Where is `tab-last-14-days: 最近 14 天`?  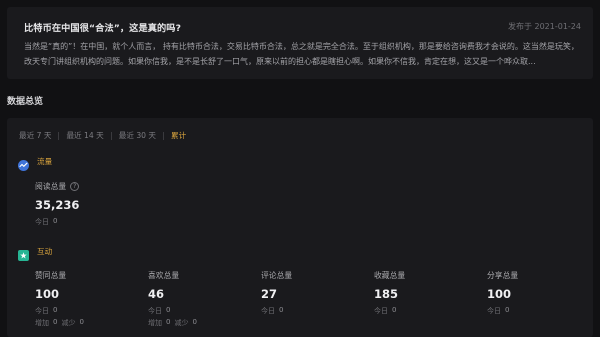 tab-last-14-days: 最近 14 天 is located at coordinates (84, 135).